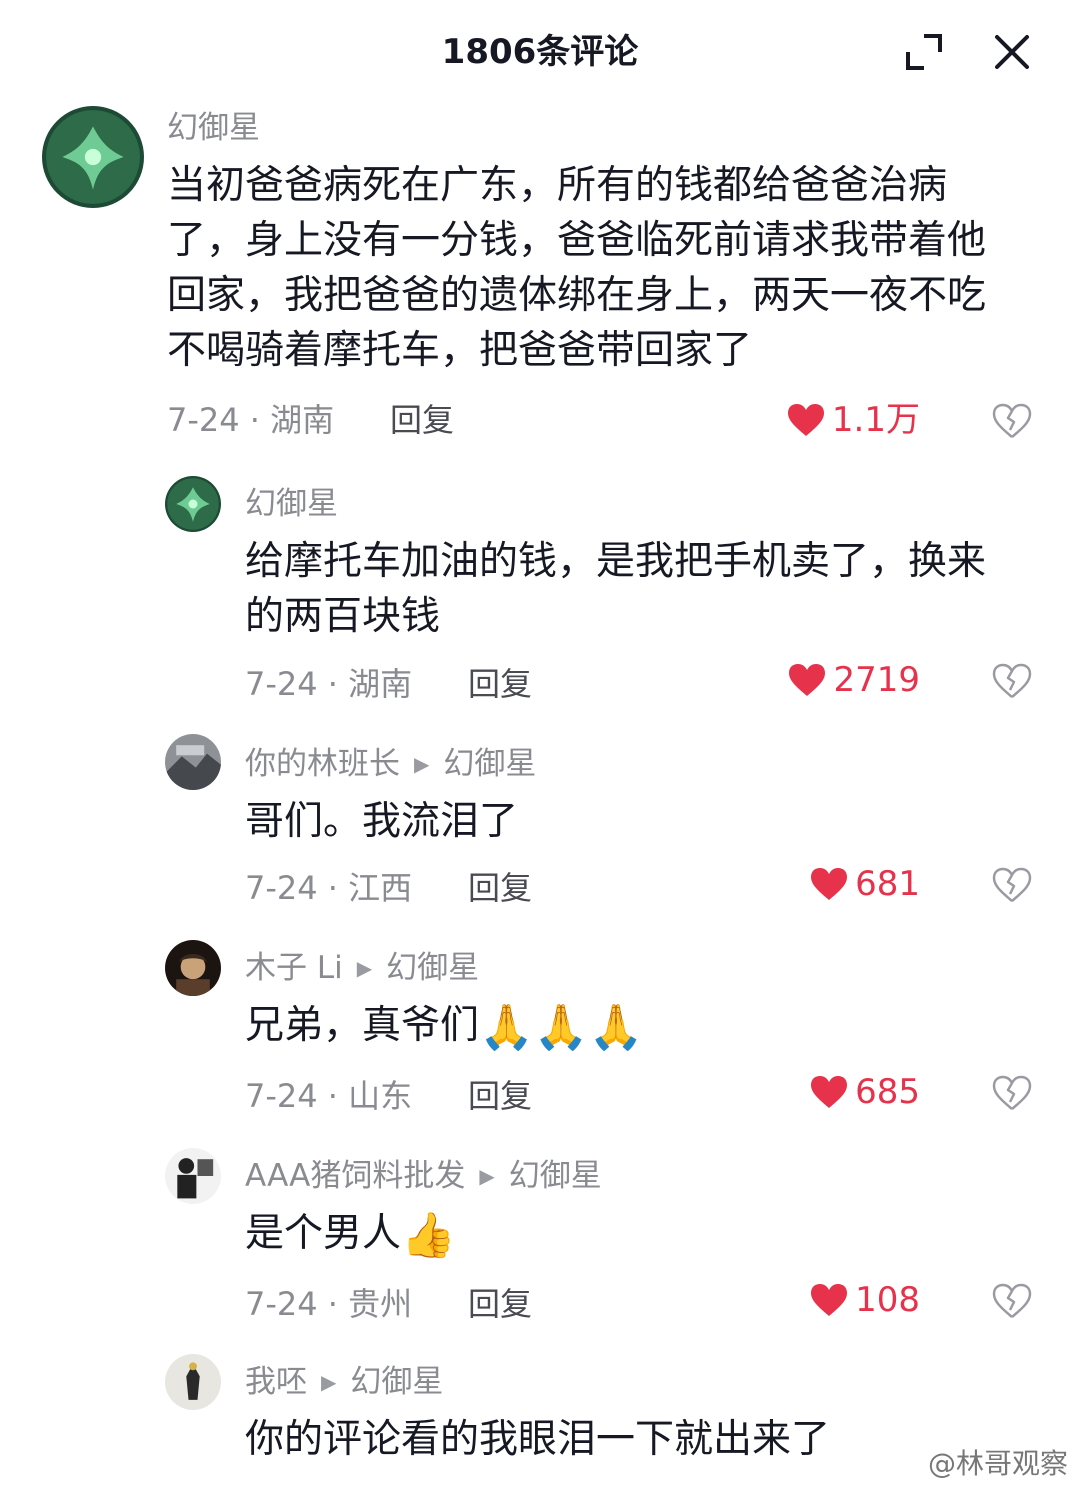 The image size is (1080, 1490). Describe the element at coordinates (540, 52) in the screenshot. I see `comments-header: 1806条评论` at that location.